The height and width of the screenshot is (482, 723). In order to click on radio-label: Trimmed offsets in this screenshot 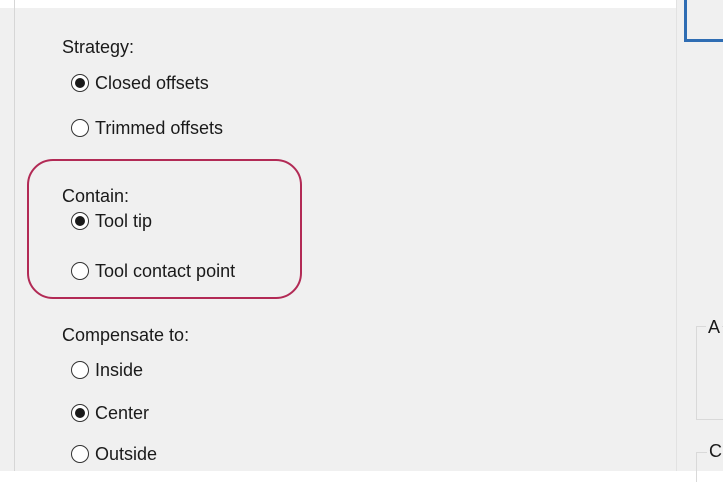, I will do `click(159, 128)`.